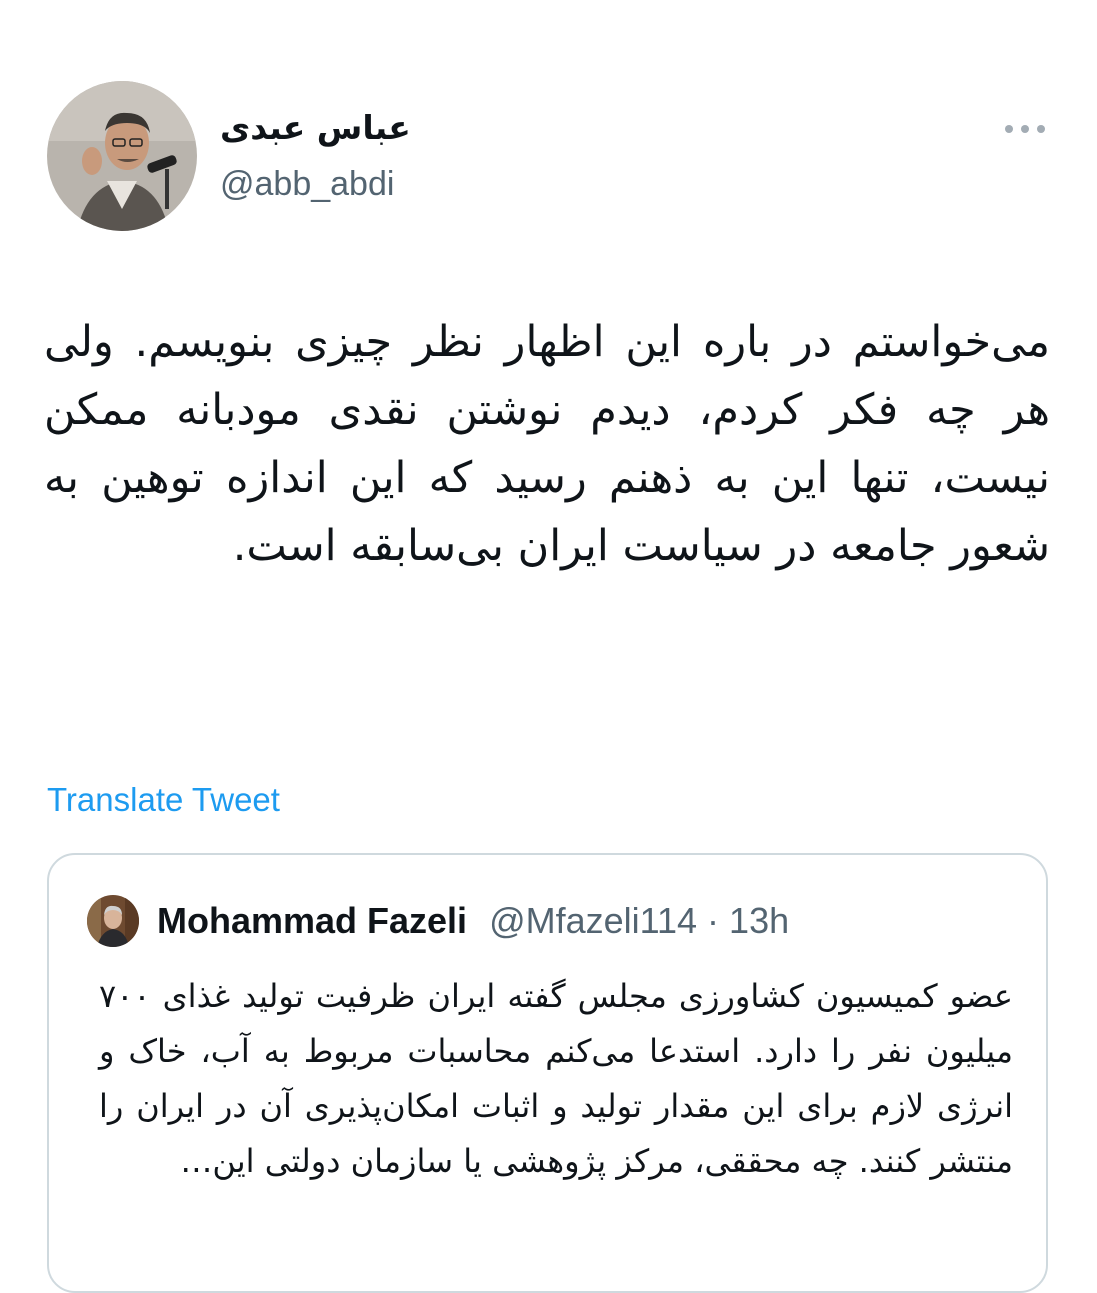 The height and width of the screenshot is (1293, 1097). I want to click on quoted-author-avatar, so click(113, 921).